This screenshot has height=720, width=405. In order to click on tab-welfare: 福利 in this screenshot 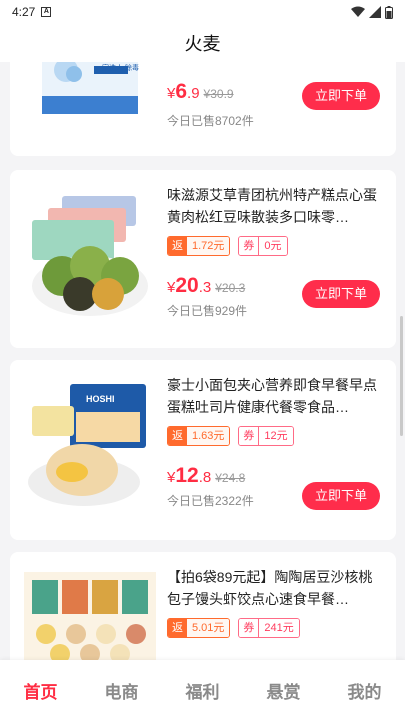, I will do `click(202, 690)`.